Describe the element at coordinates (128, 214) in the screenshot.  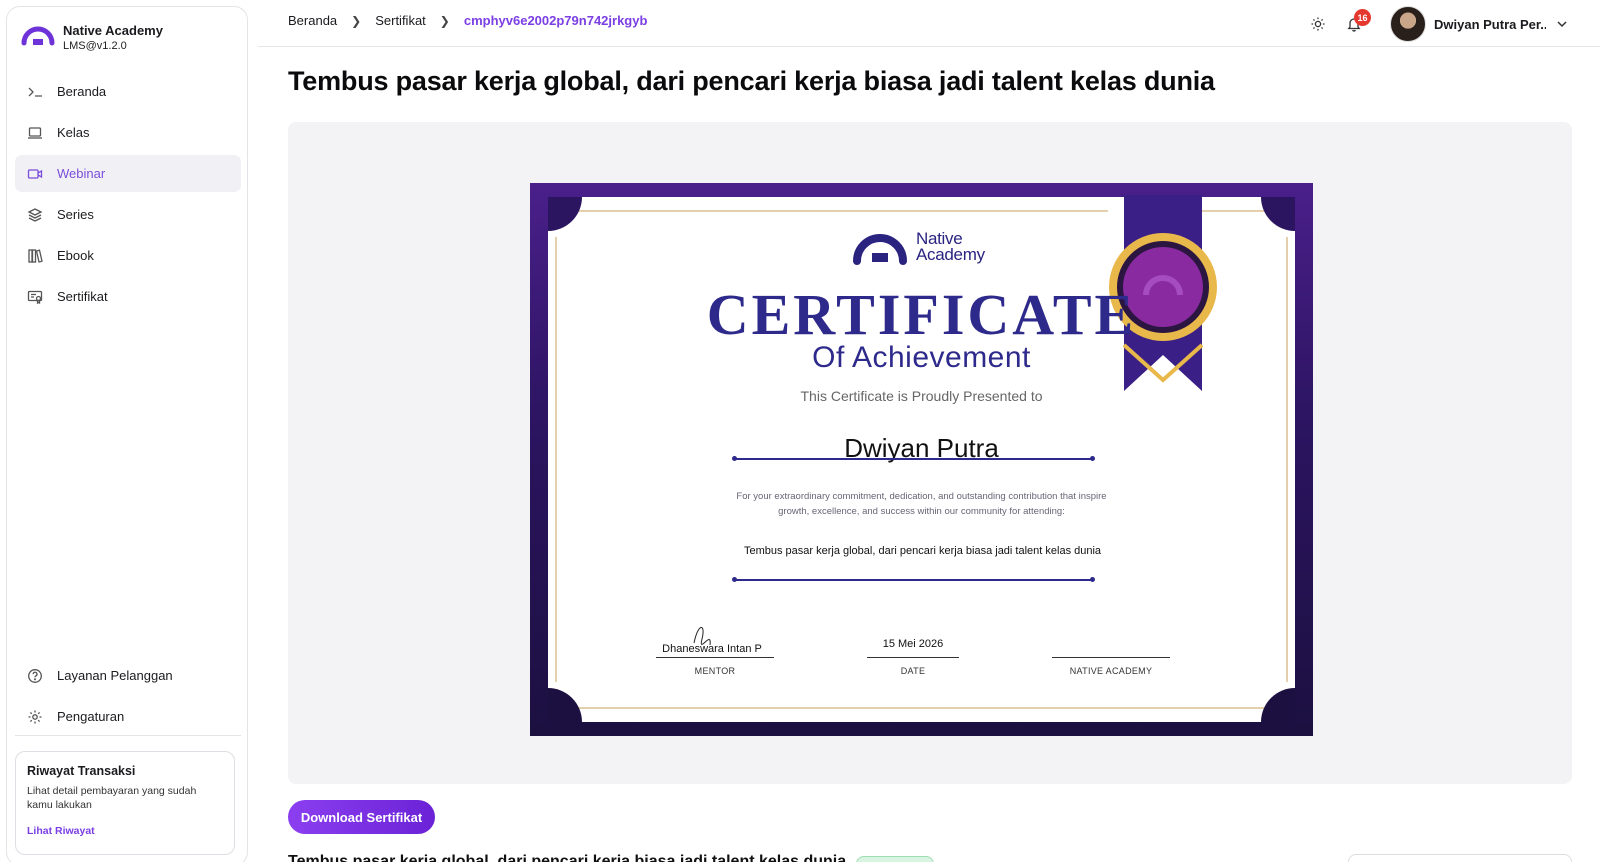
I see `sidebar-item-series: Series` at that location.